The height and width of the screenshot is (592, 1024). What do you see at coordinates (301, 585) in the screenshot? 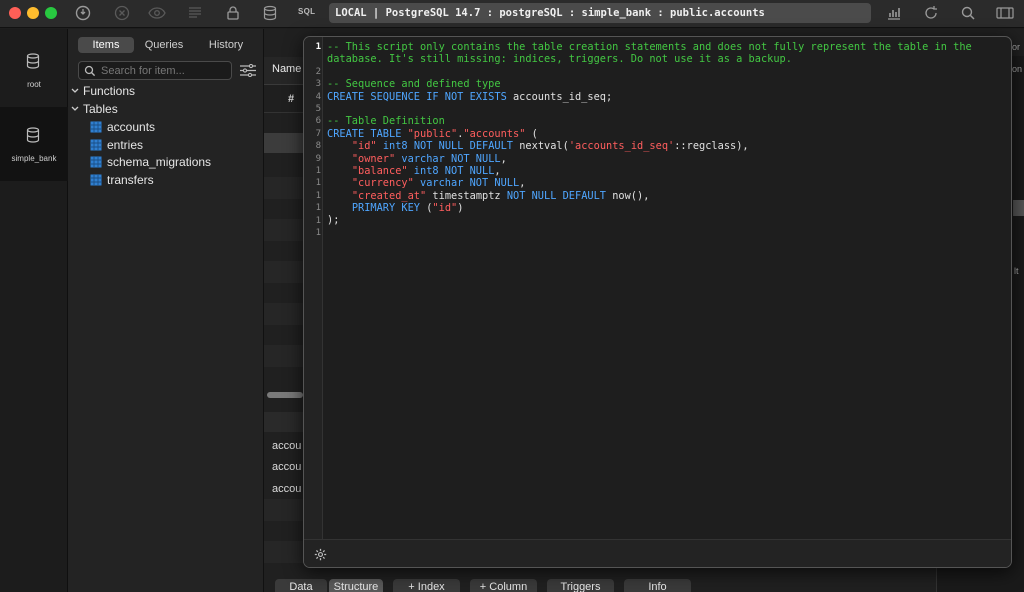
I see `tab-data: Data` at bounding box center [301, 585].